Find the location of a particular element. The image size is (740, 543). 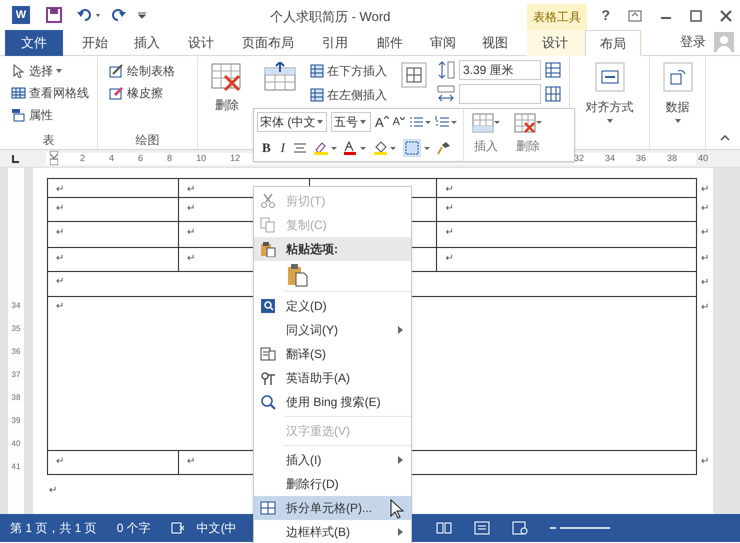

font-size-dropdown: 五号 is located at coordinates (351, 122).